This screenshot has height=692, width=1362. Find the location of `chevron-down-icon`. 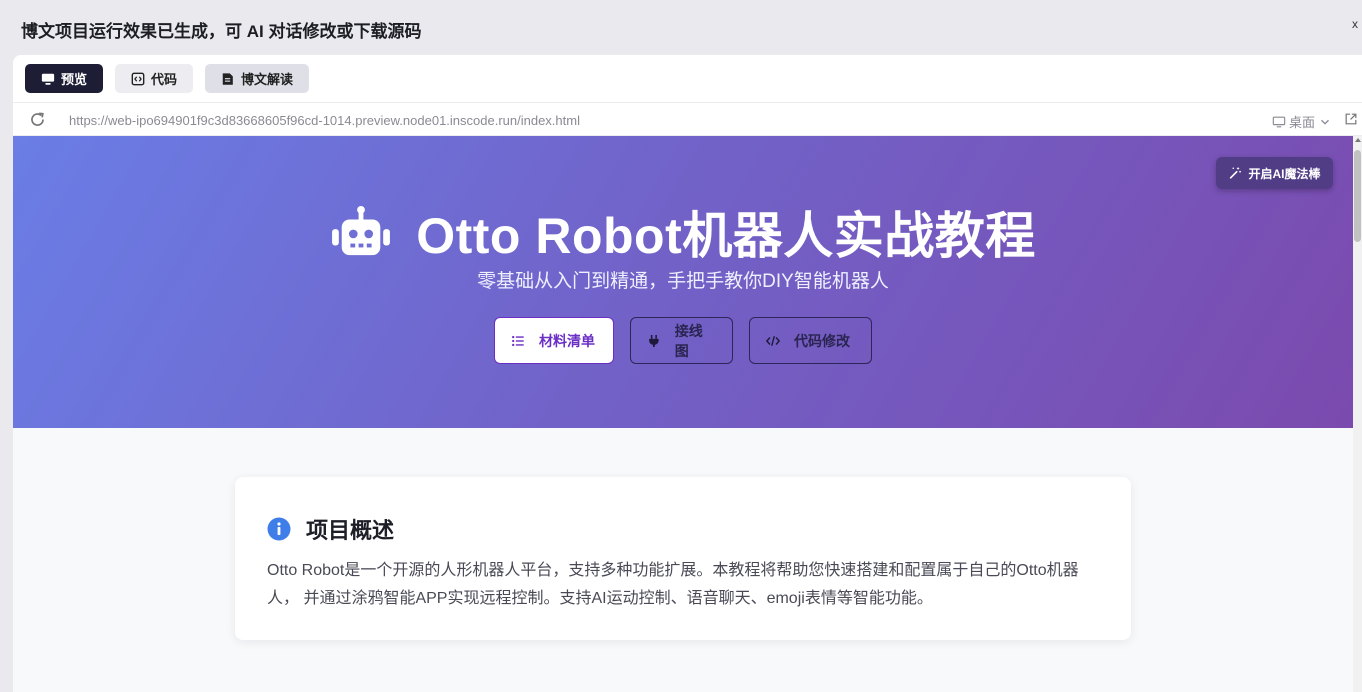

chevron-down-icon is located at coordinates (1325, 122).